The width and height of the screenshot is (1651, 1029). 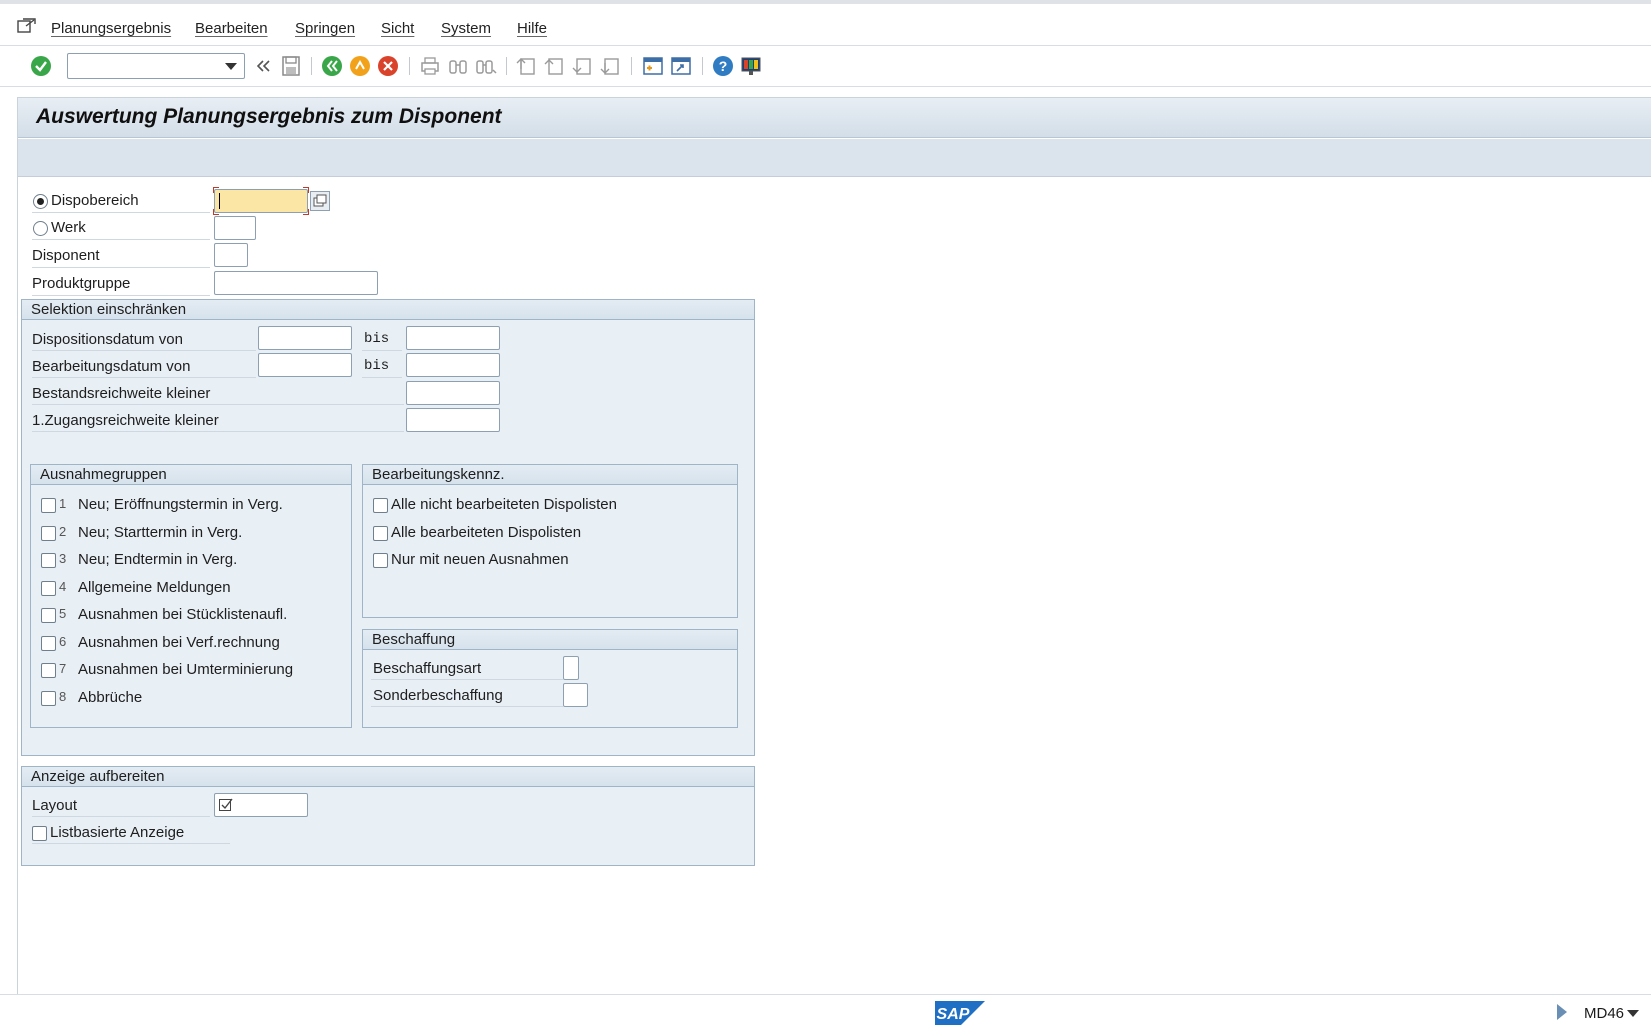 What do you see at coordinates (1562, 1012) in the screenshot?
I see `status-expand-icon` at bounding box center [1562, 1012].